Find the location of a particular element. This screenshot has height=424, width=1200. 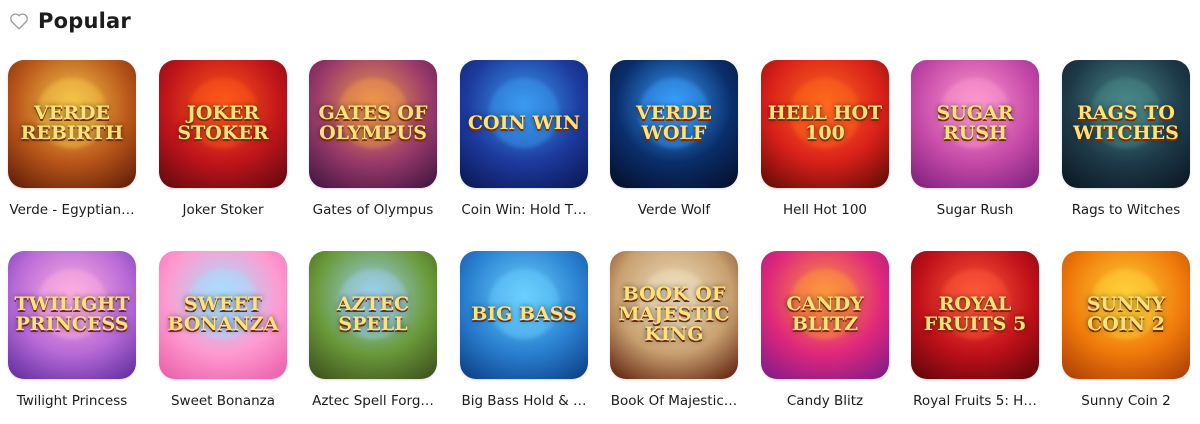

game-thumbnail: Sugar Rush is located at coordinates (975, 124).